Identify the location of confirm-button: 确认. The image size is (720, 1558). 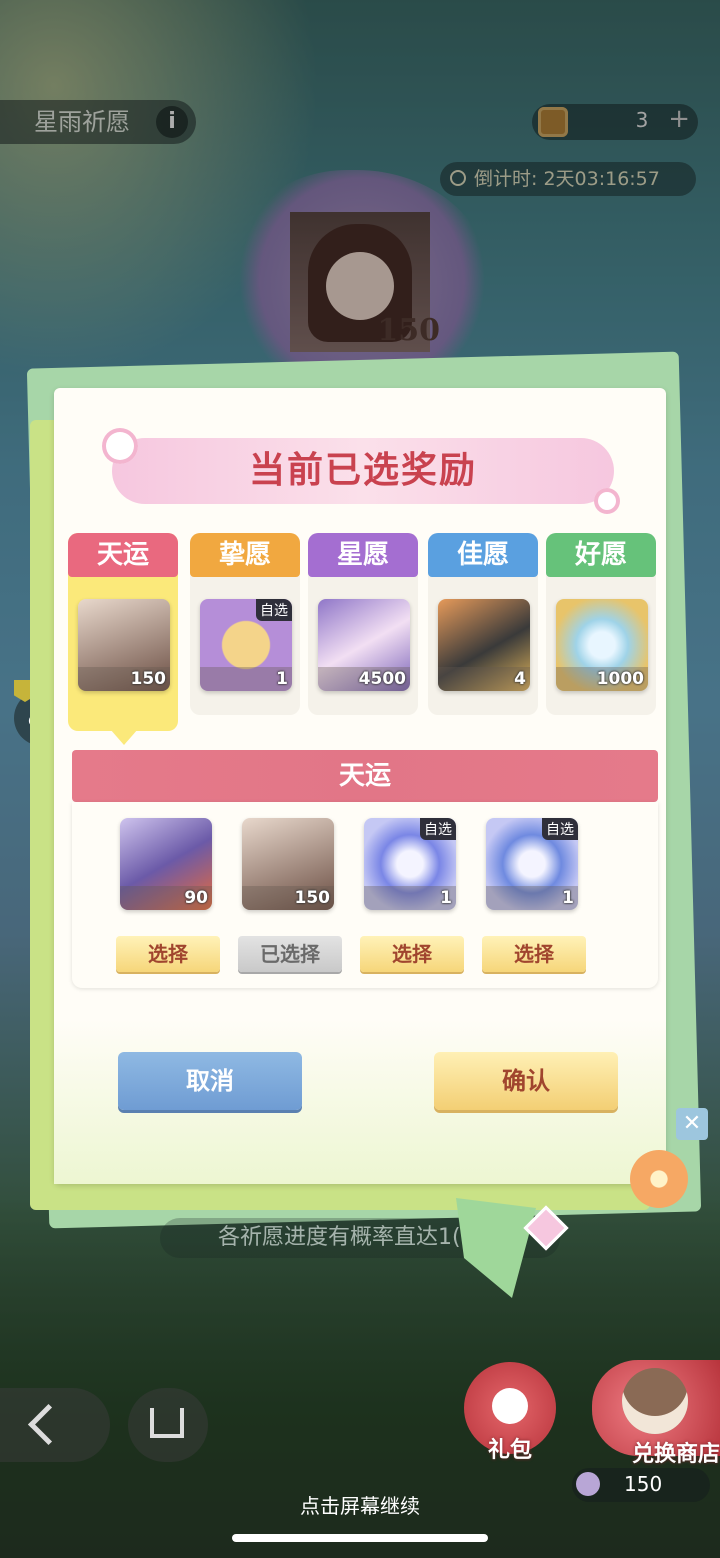
(526, 1081).